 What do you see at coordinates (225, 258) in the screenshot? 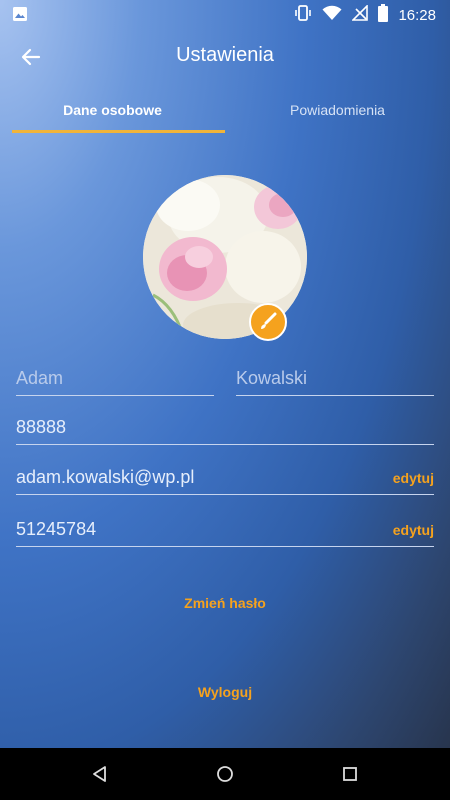
I see `avatar-container` at bounding box center [225, 258].